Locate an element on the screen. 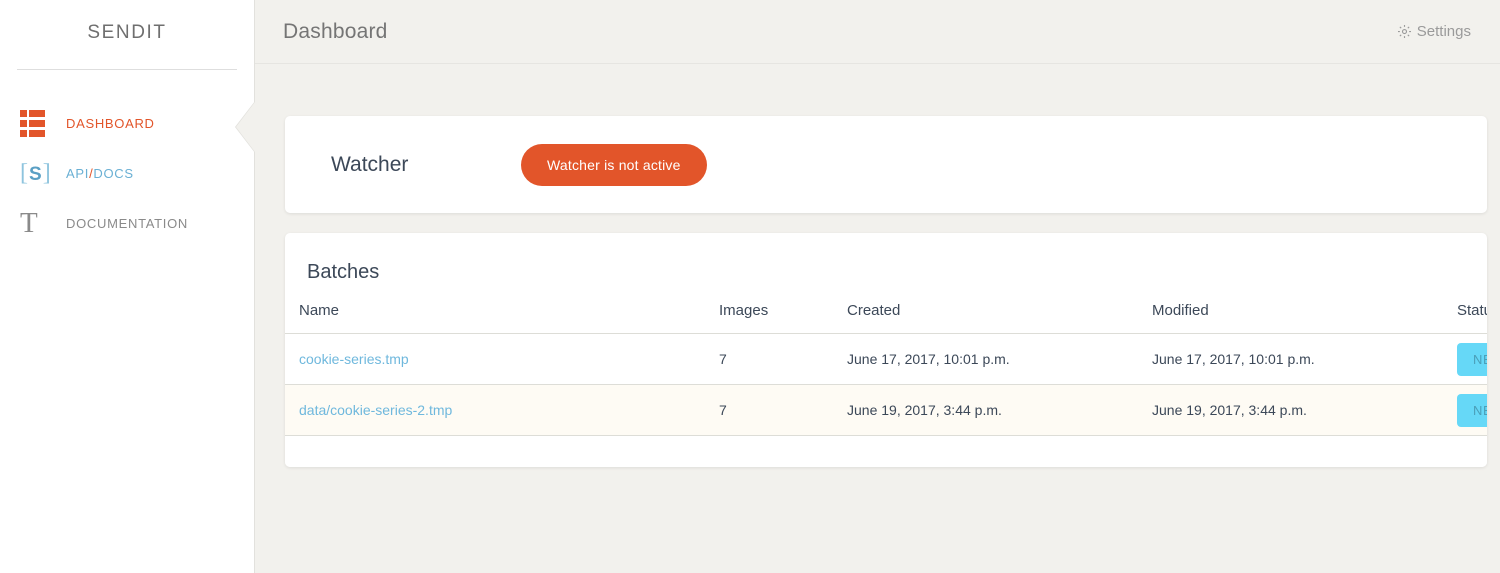 This screenshot has width=1500, height=573. cell-modified: June 17, 2017, 10:01 p.m. is located at coordinates (1304, 359).